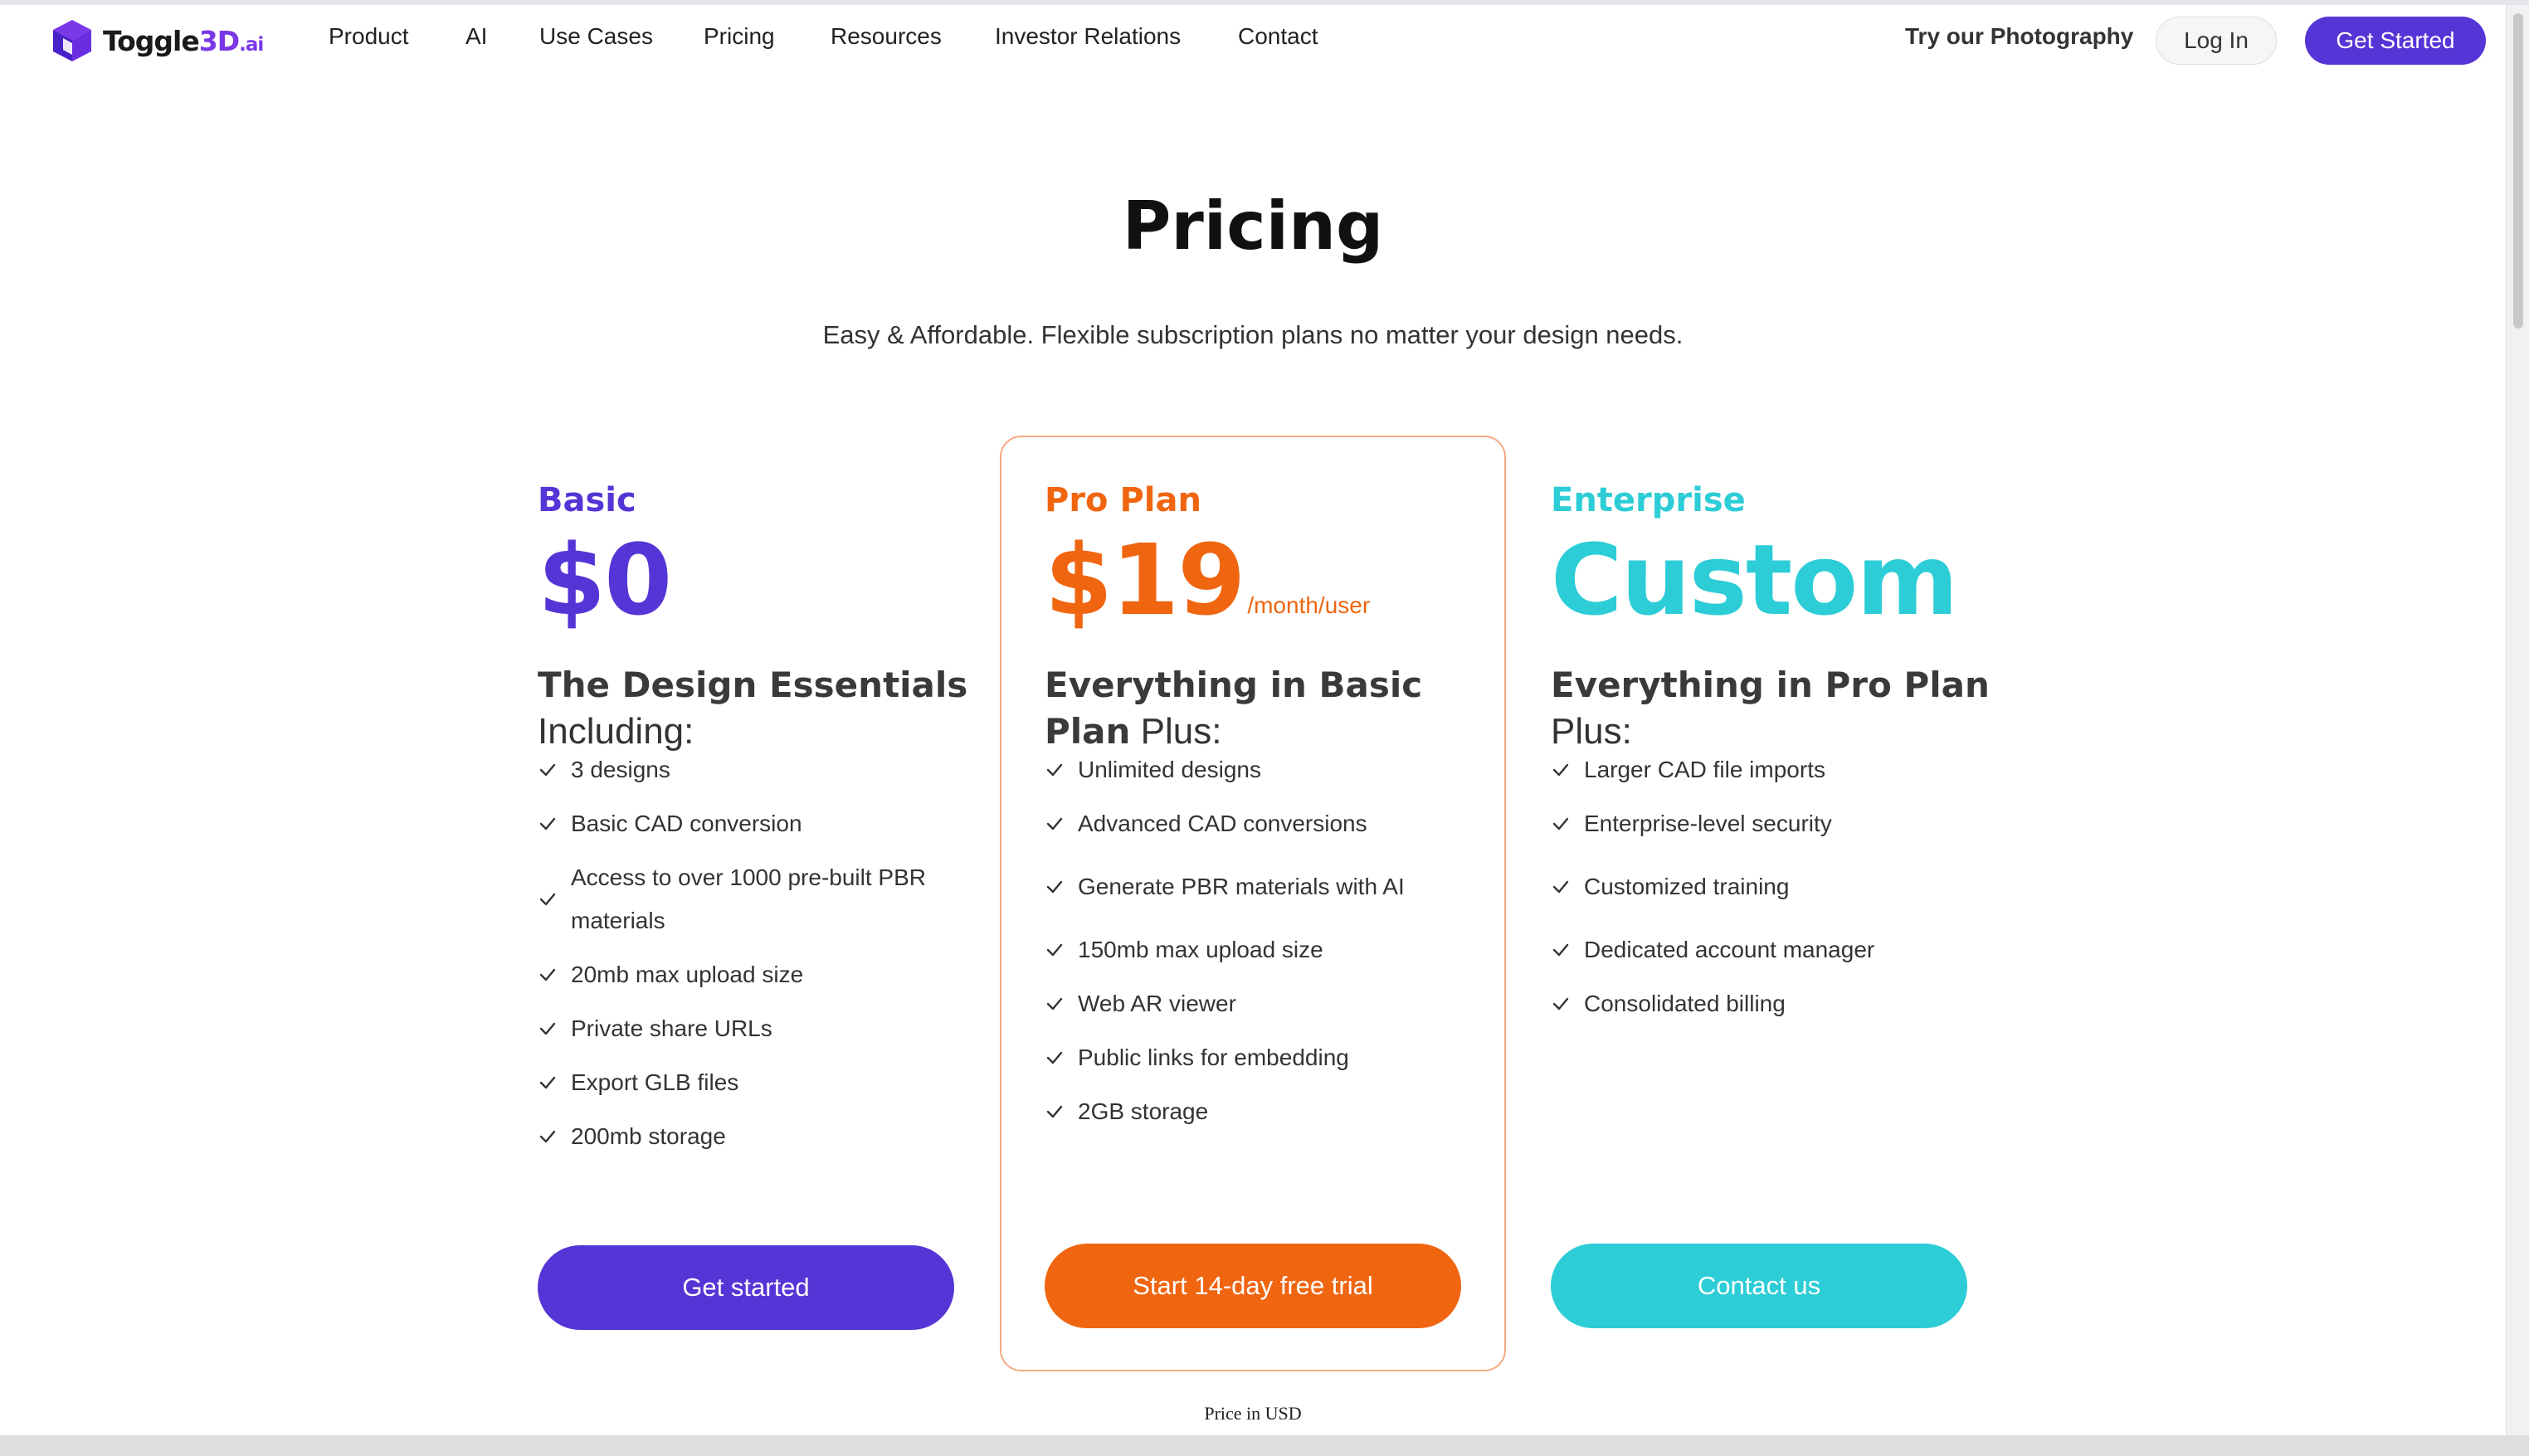 This screenshot has height=1456, width=2529. What do you see at coordinates (1264, 2) in the screenshot?
I see `browser-top-edge` at bounding box center [1264, 2].